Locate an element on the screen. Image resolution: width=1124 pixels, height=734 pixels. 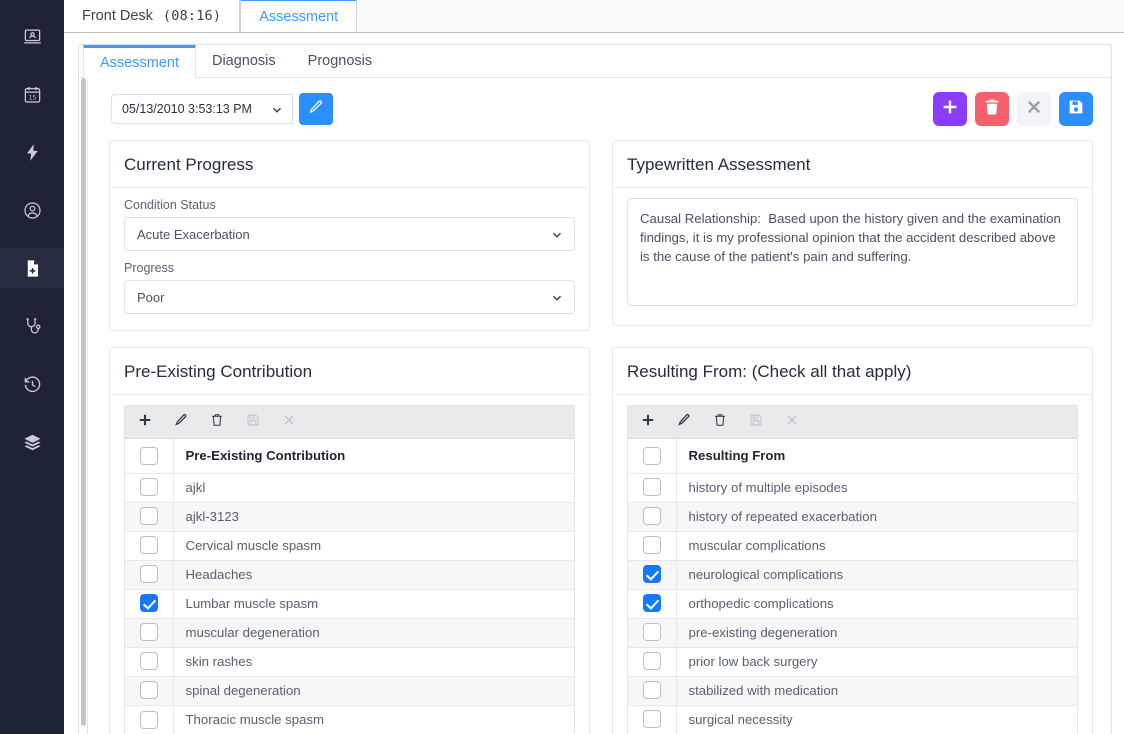
table-row: orthopedic complications is located at coordinates (852, 604).